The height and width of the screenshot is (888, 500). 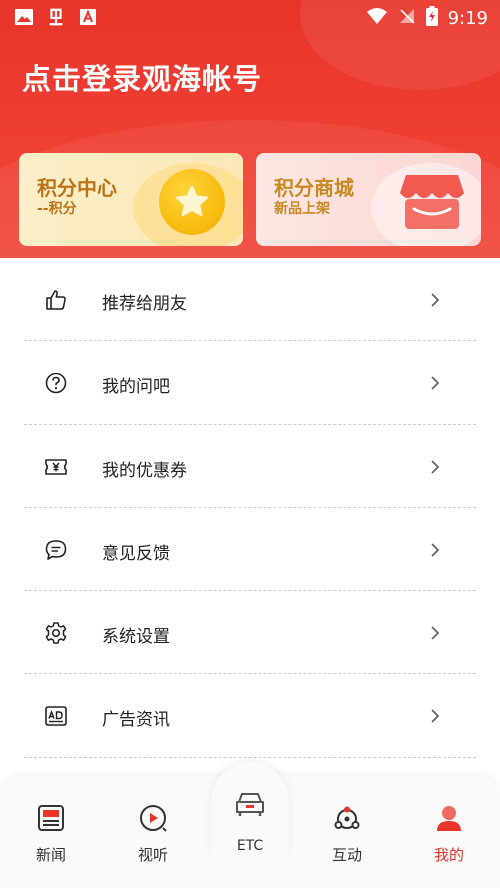 What do you see at coordinates (250, 17) in the screenshot?
I see `status-bar: 9:19` at bounding box center [250, 17].